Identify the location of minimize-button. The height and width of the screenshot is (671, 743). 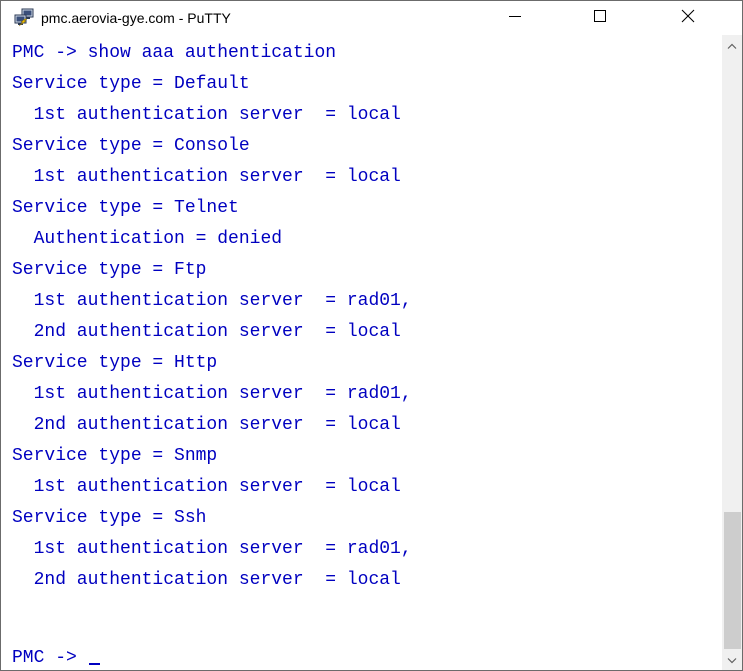
(515, 18).